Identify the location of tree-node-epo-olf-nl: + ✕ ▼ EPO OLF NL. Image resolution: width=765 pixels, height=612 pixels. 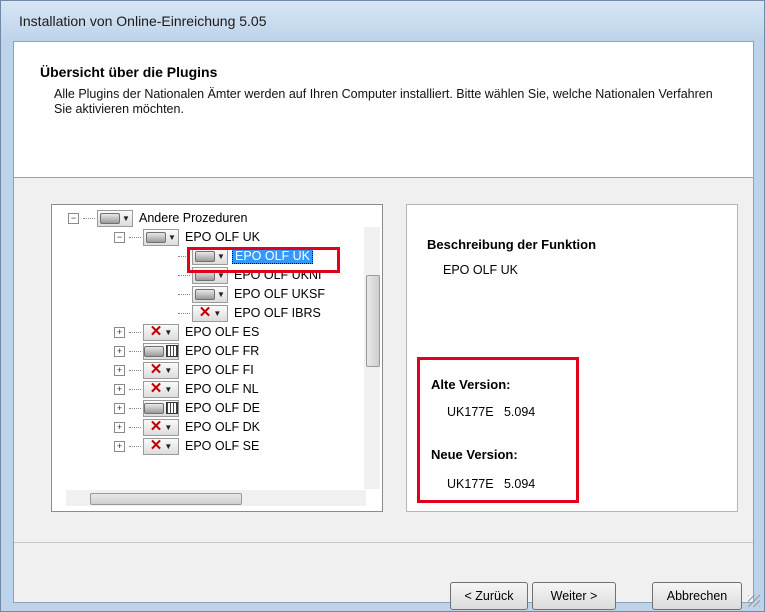
(187, 389).